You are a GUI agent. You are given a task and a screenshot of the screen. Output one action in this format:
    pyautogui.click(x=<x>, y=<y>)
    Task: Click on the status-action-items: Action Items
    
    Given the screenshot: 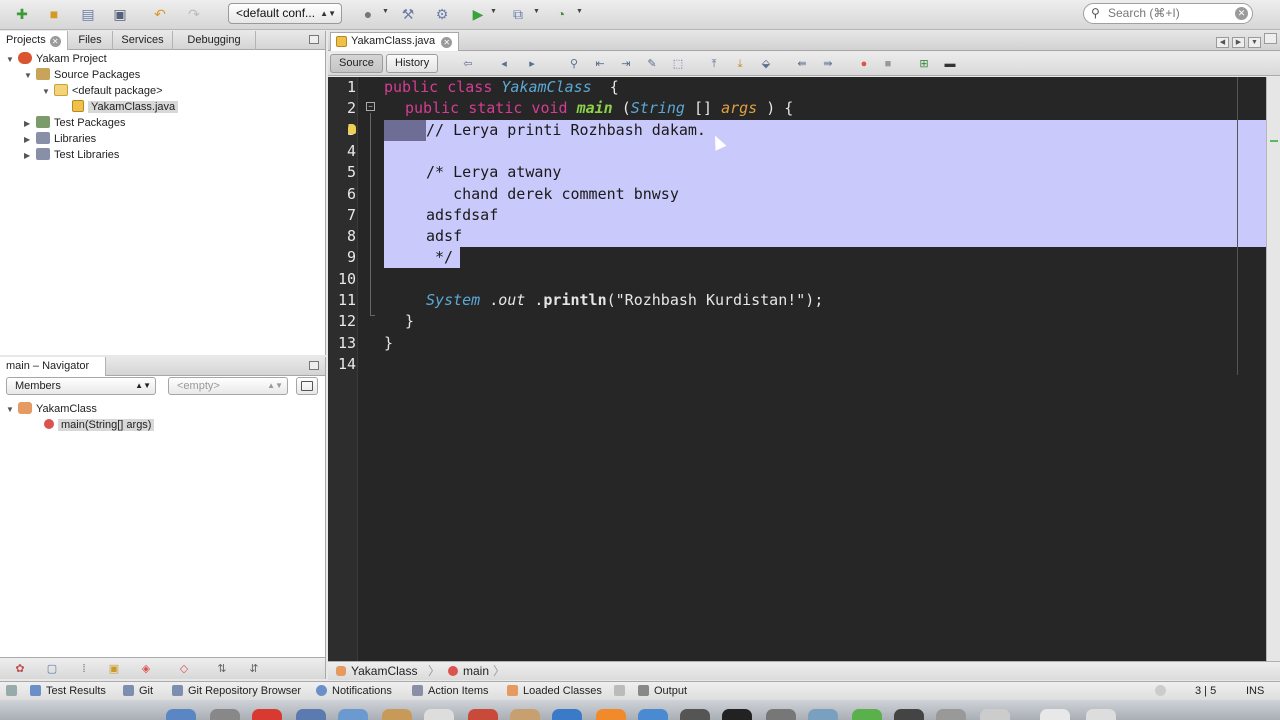 What is the action you would take?
    pyautogui.click(x=450, y=691)
    